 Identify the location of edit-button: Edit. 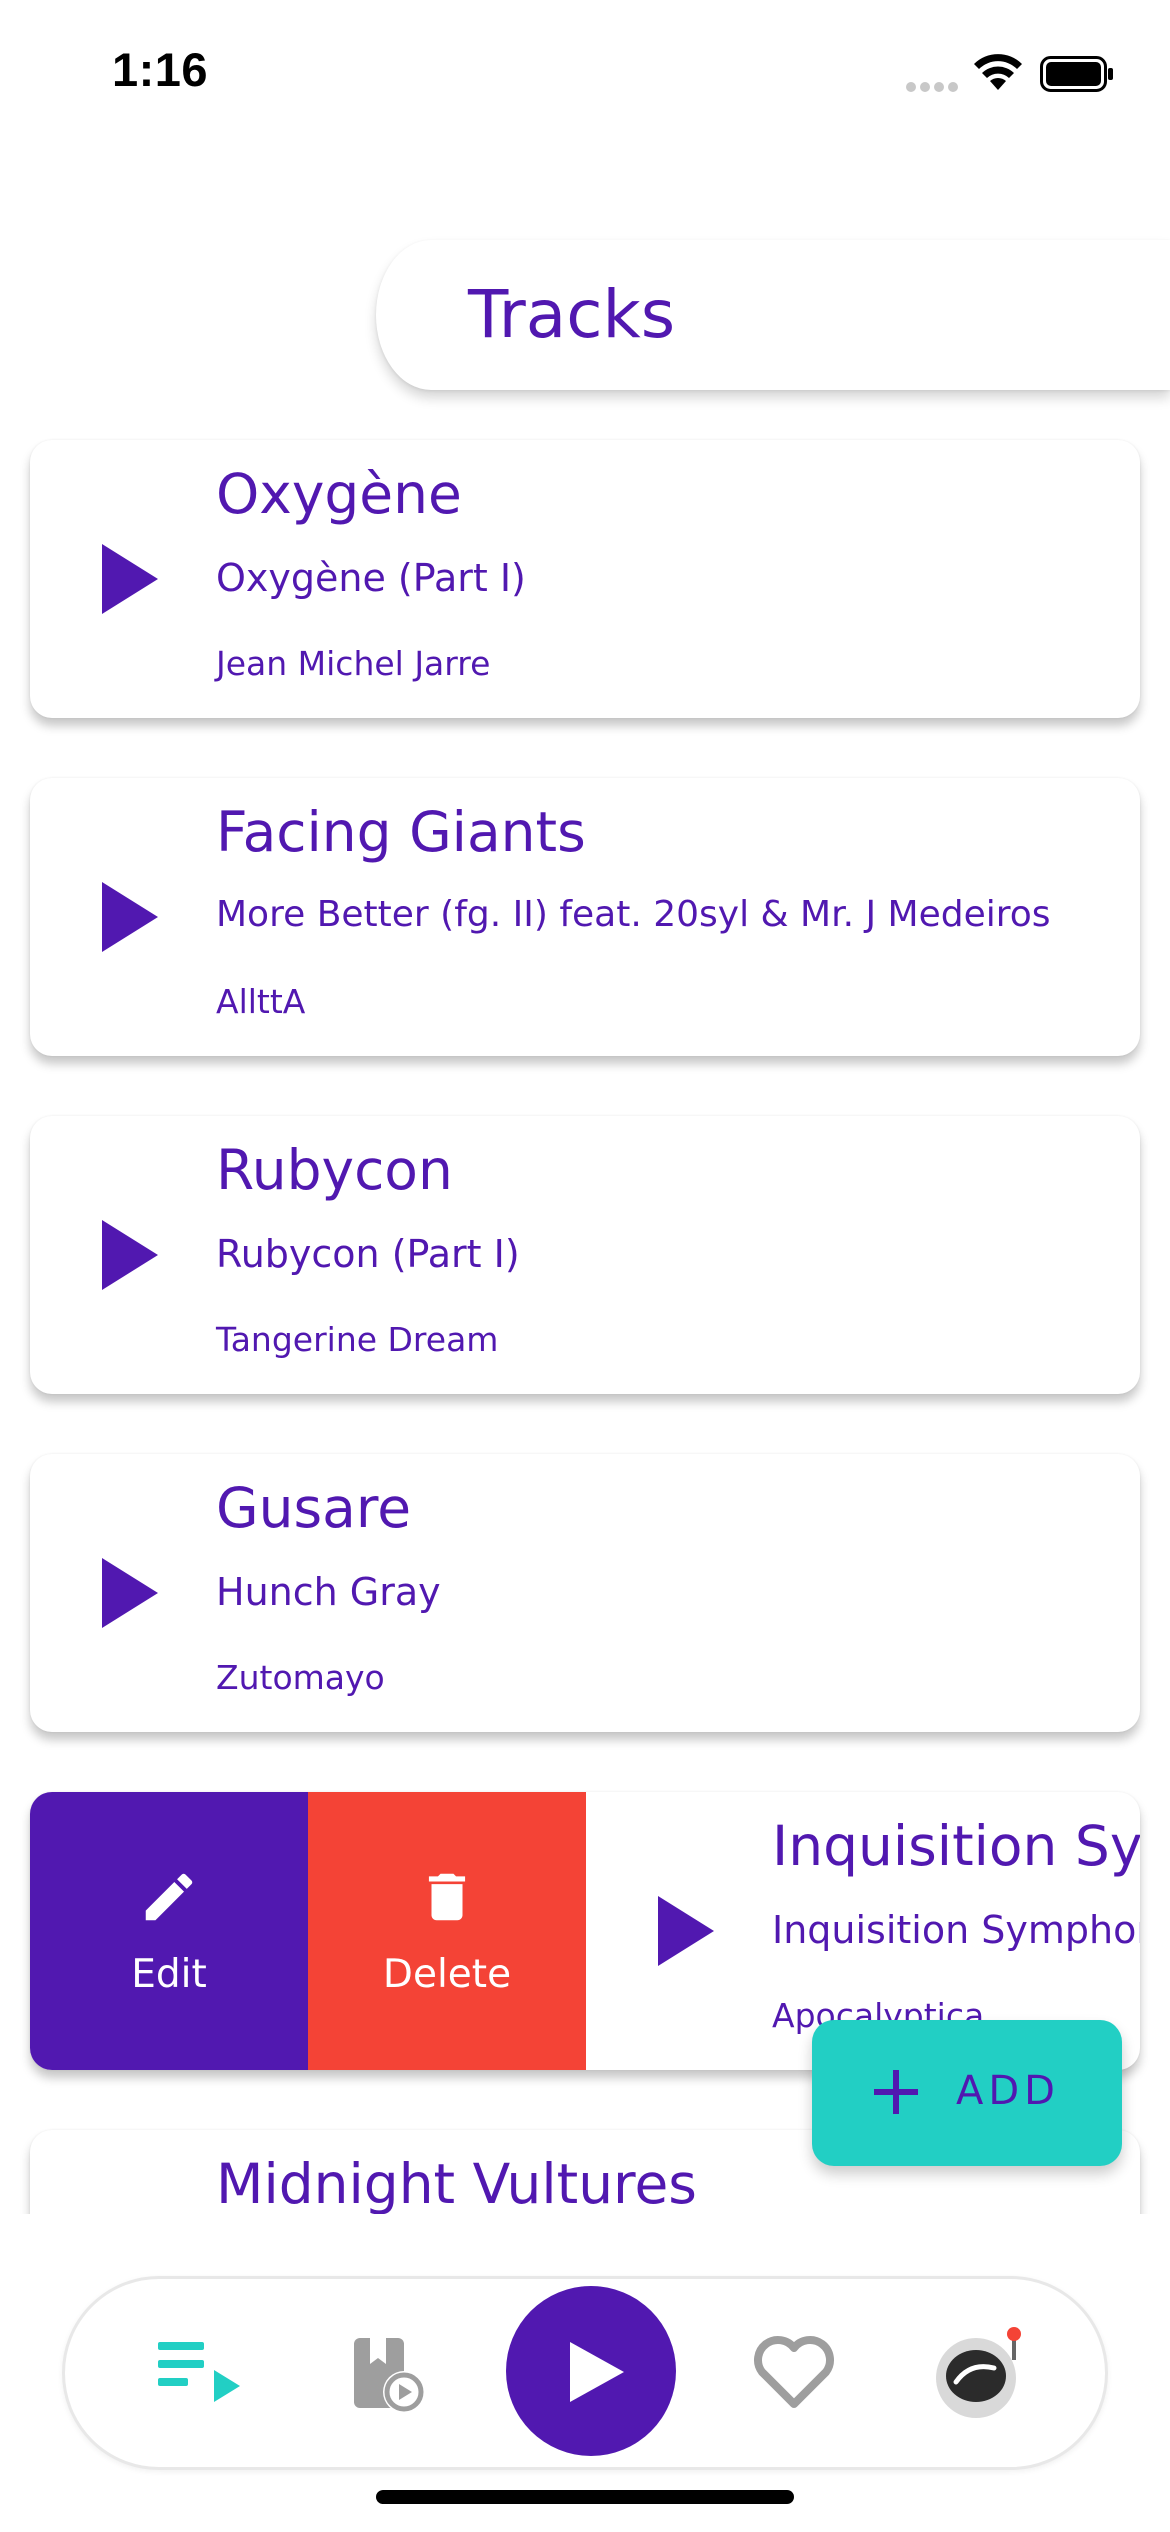
(169, 1931).